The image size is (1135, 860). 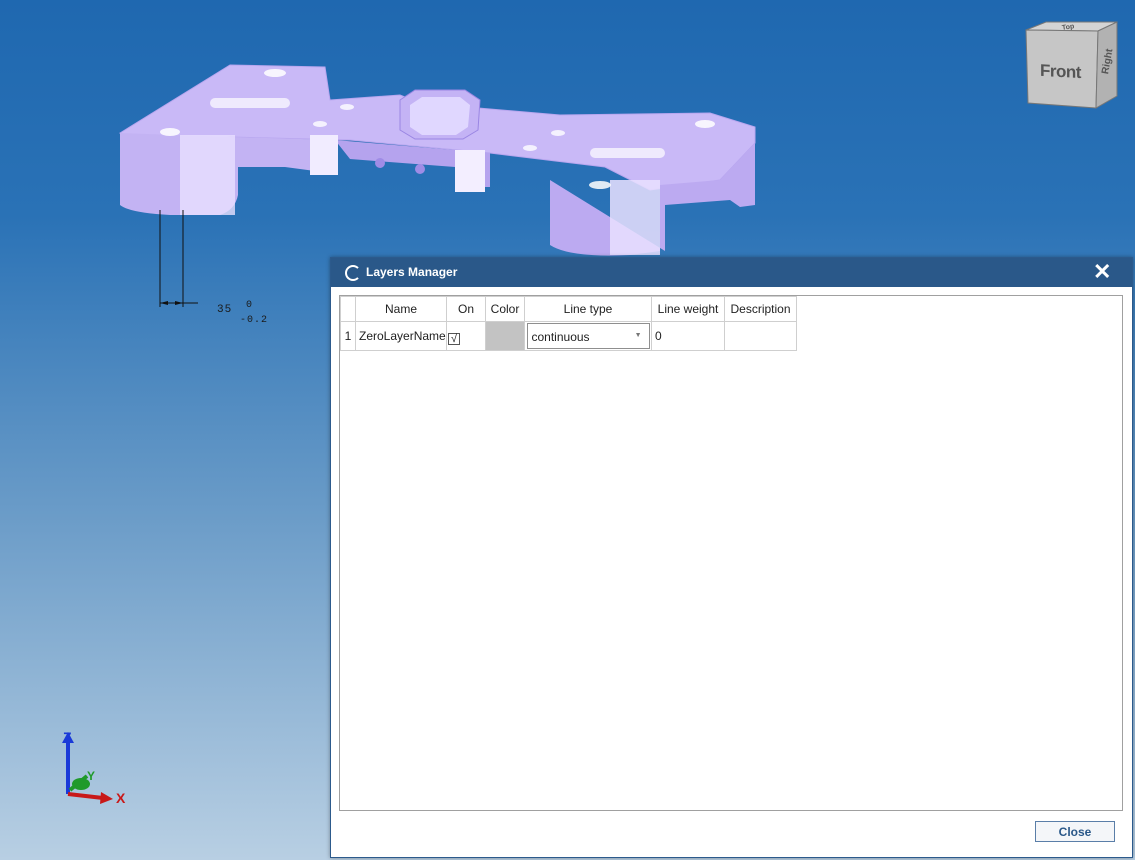 What do you see at coordinates (760, 309) in the screenshot?
I see `column-header-description: Description` at bounding box center [760, 309].